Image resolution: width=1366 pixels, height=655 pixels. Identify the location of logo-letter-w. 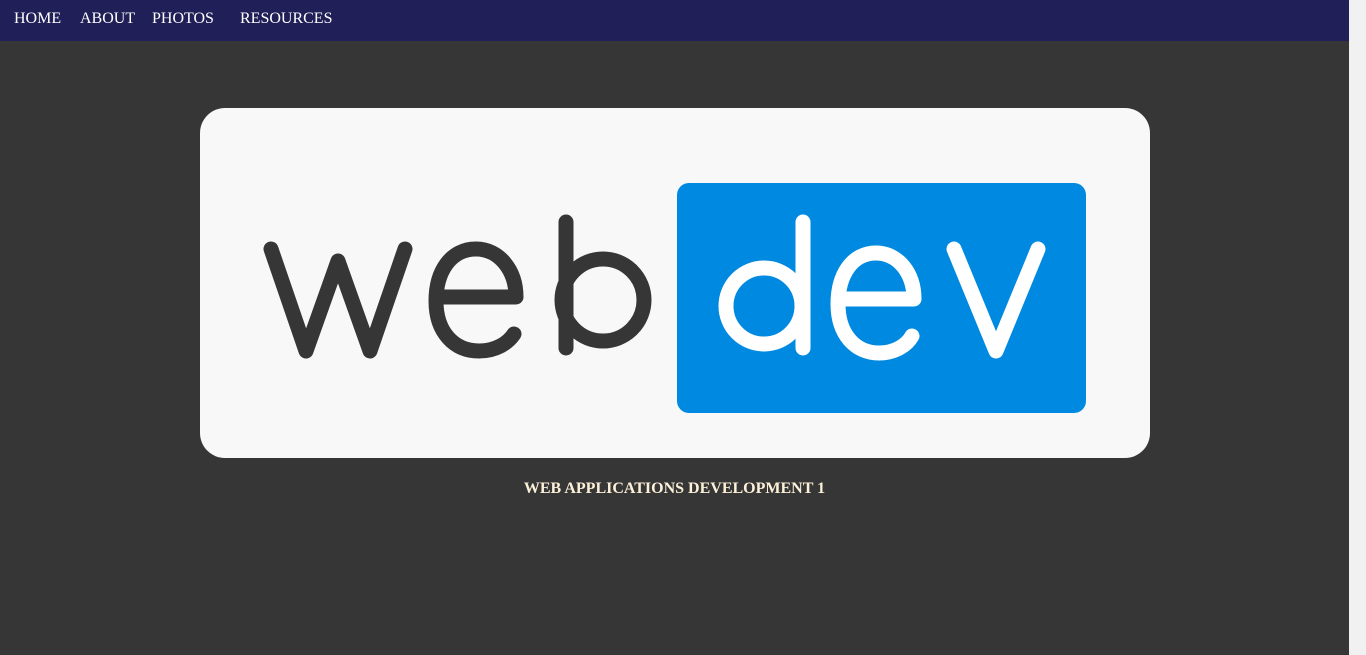
(338, 300).